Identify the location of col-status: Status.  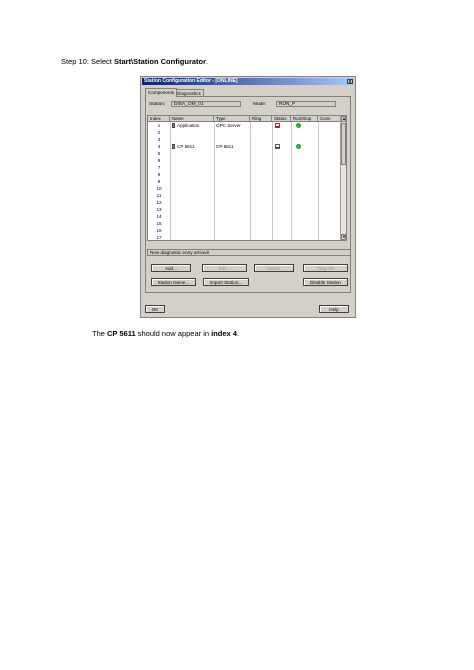
(281, 118).